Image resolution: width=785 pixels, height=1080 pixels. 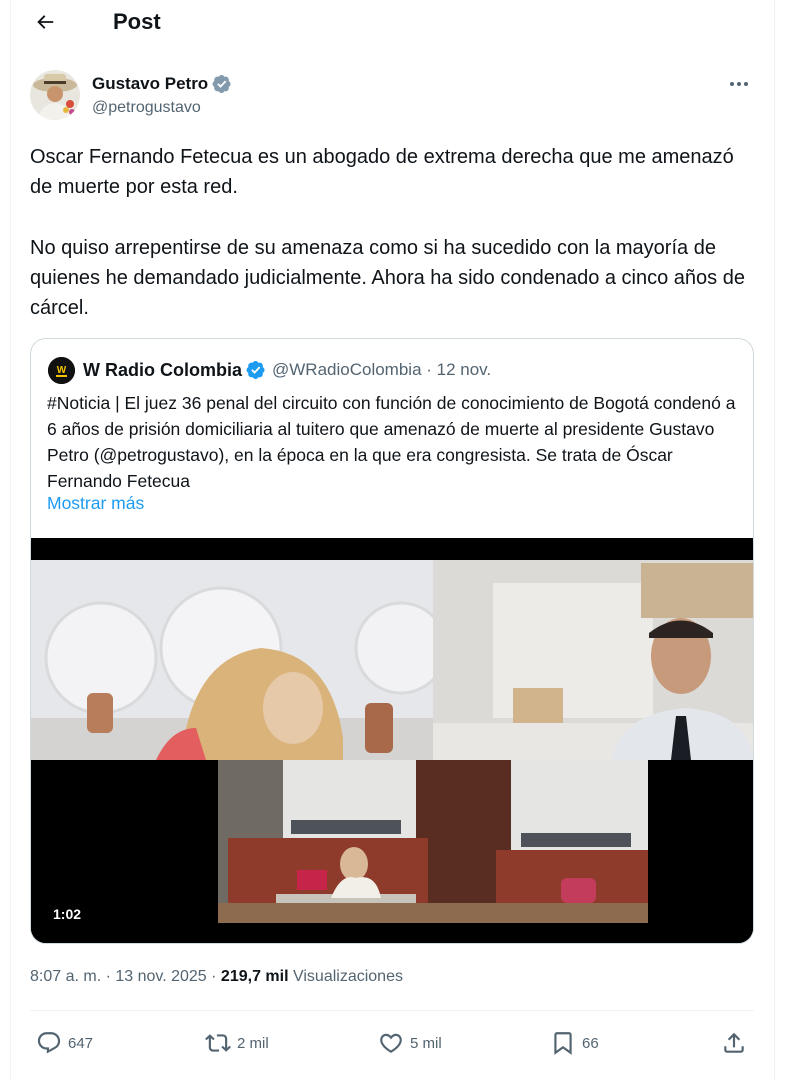 I want to click on action-bar: 647 2 mil 5 mil 66, so click(x=392, y=1044).